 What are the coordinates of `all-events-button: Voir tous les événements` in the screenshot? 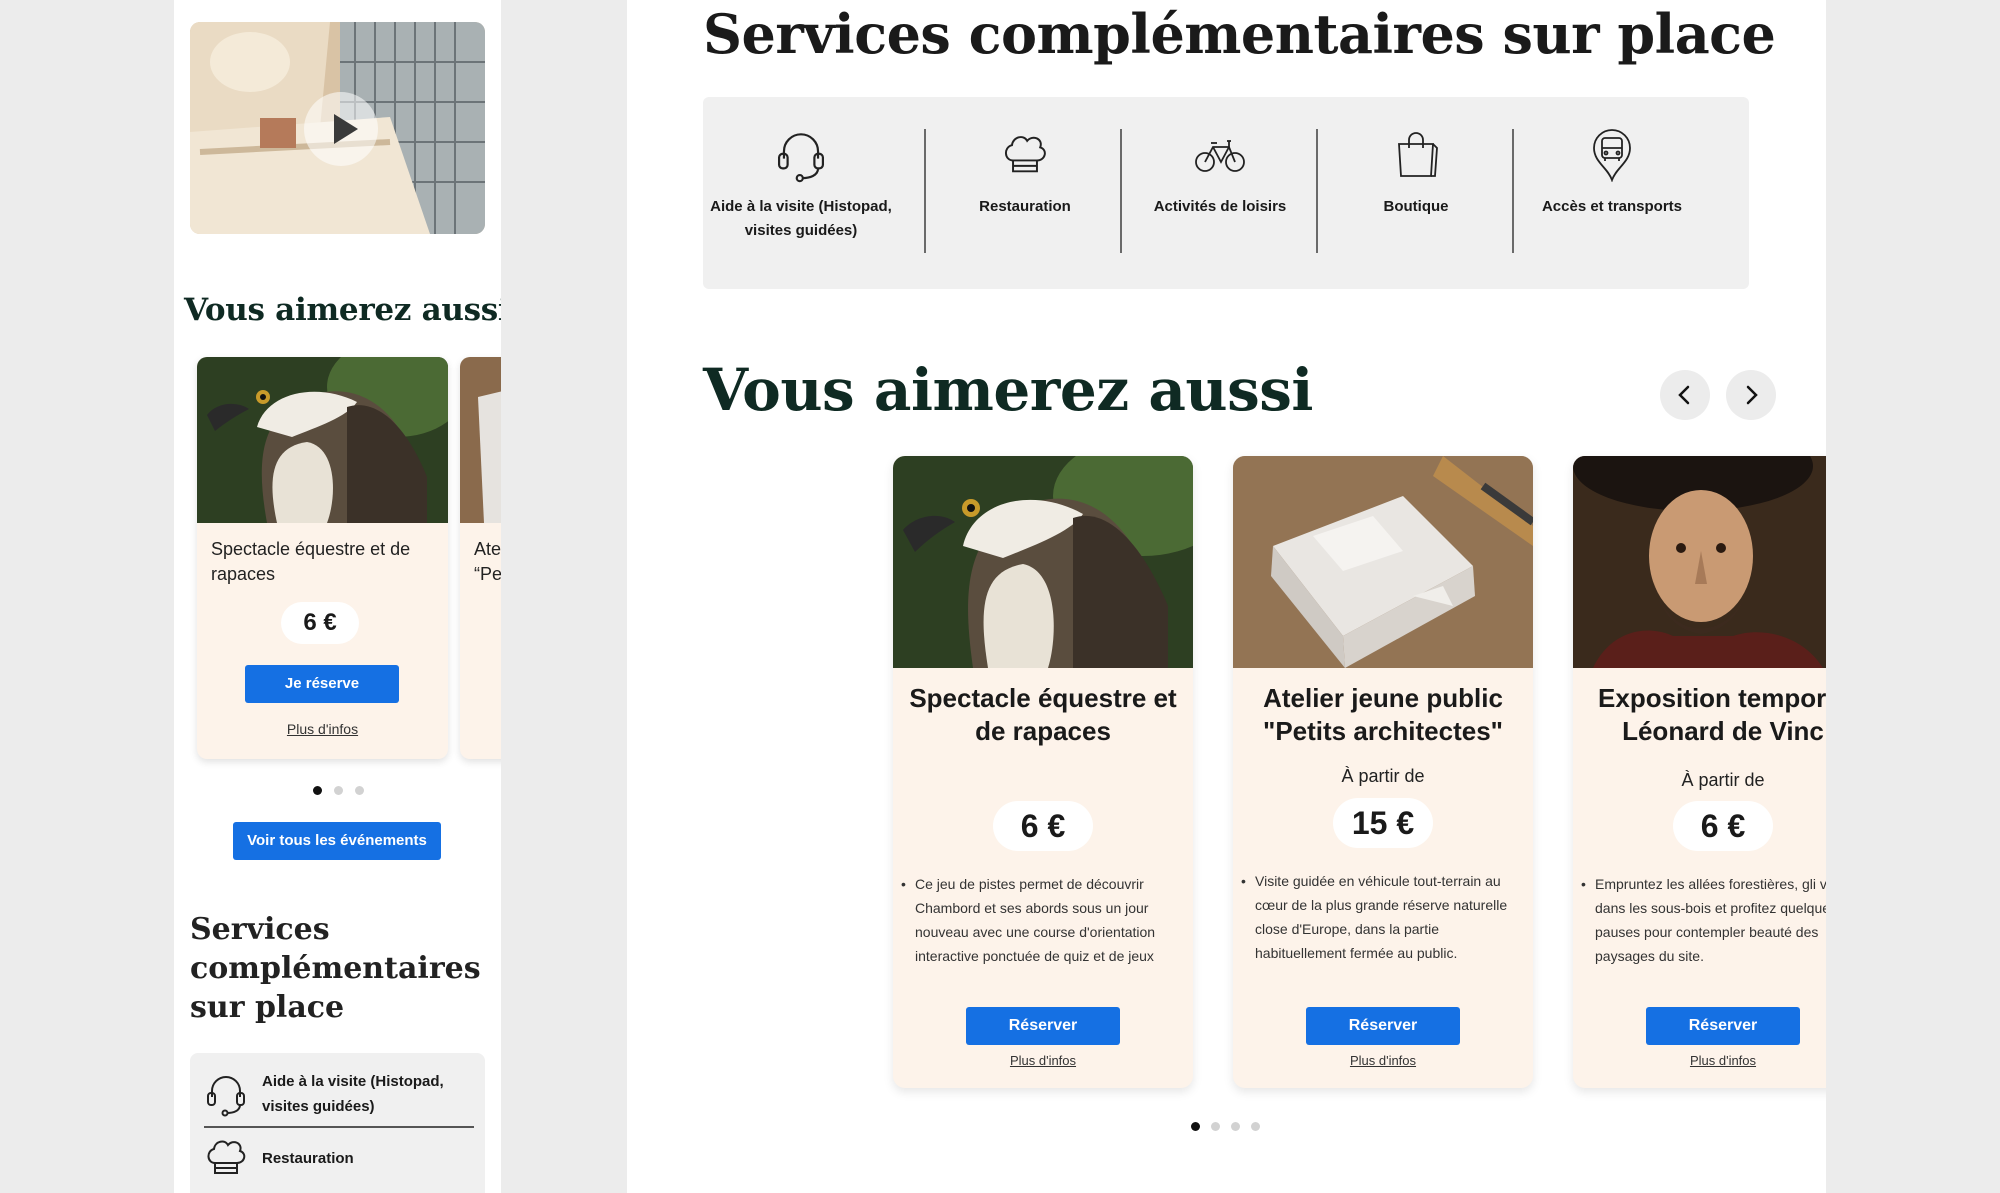 It's located at (337, 841).